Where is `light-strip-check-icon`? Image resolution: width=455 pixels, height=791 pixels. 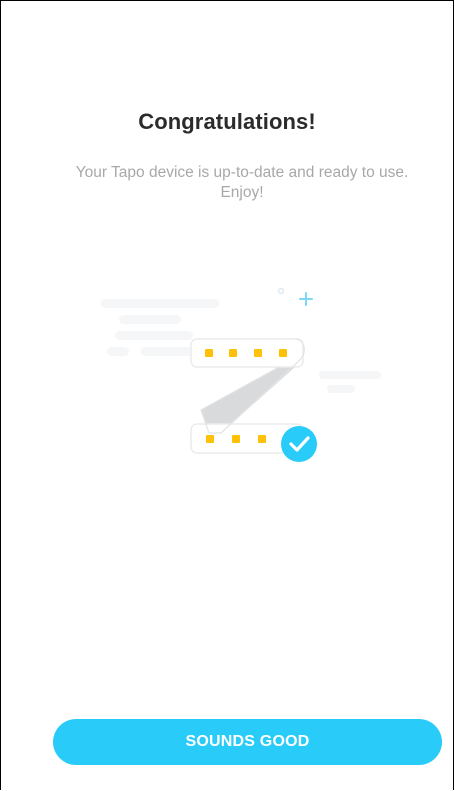
light-strip-check-icon is located at coordinates (241, 374).